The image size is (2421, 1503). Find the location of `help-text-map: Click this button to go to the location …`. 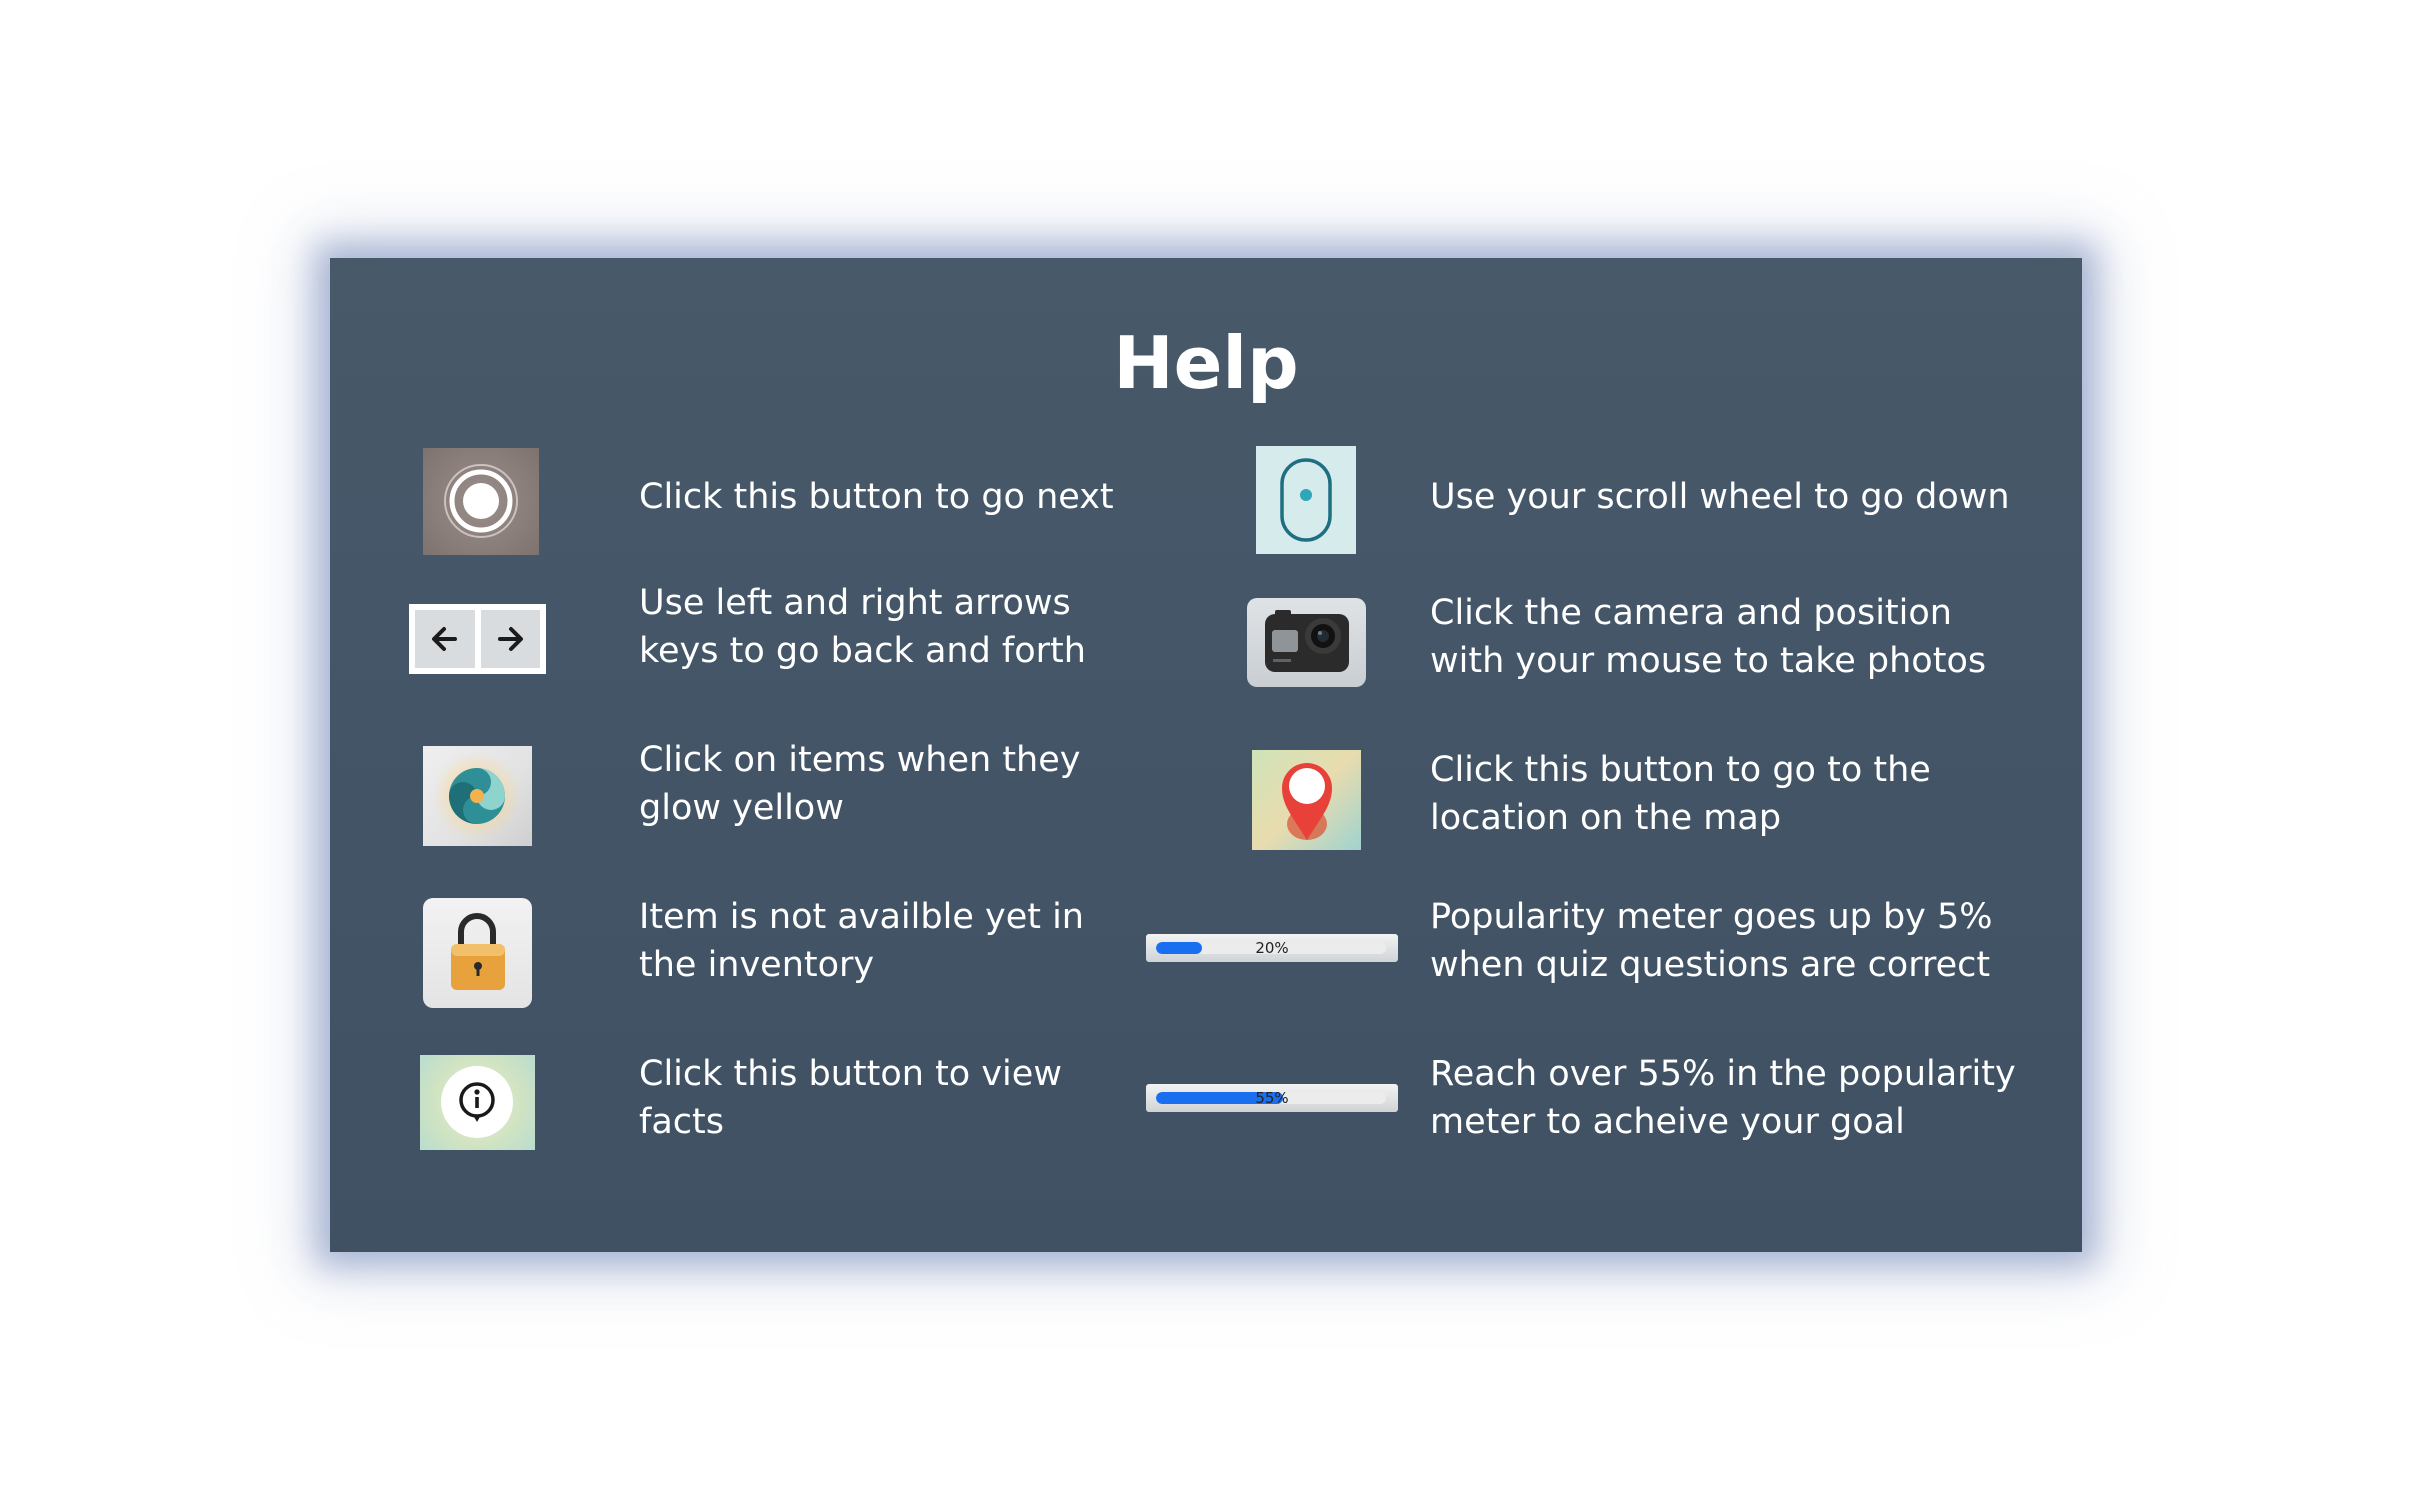

help-text-map: Click this button to go to the location … is located at coordinates (1680, 794).